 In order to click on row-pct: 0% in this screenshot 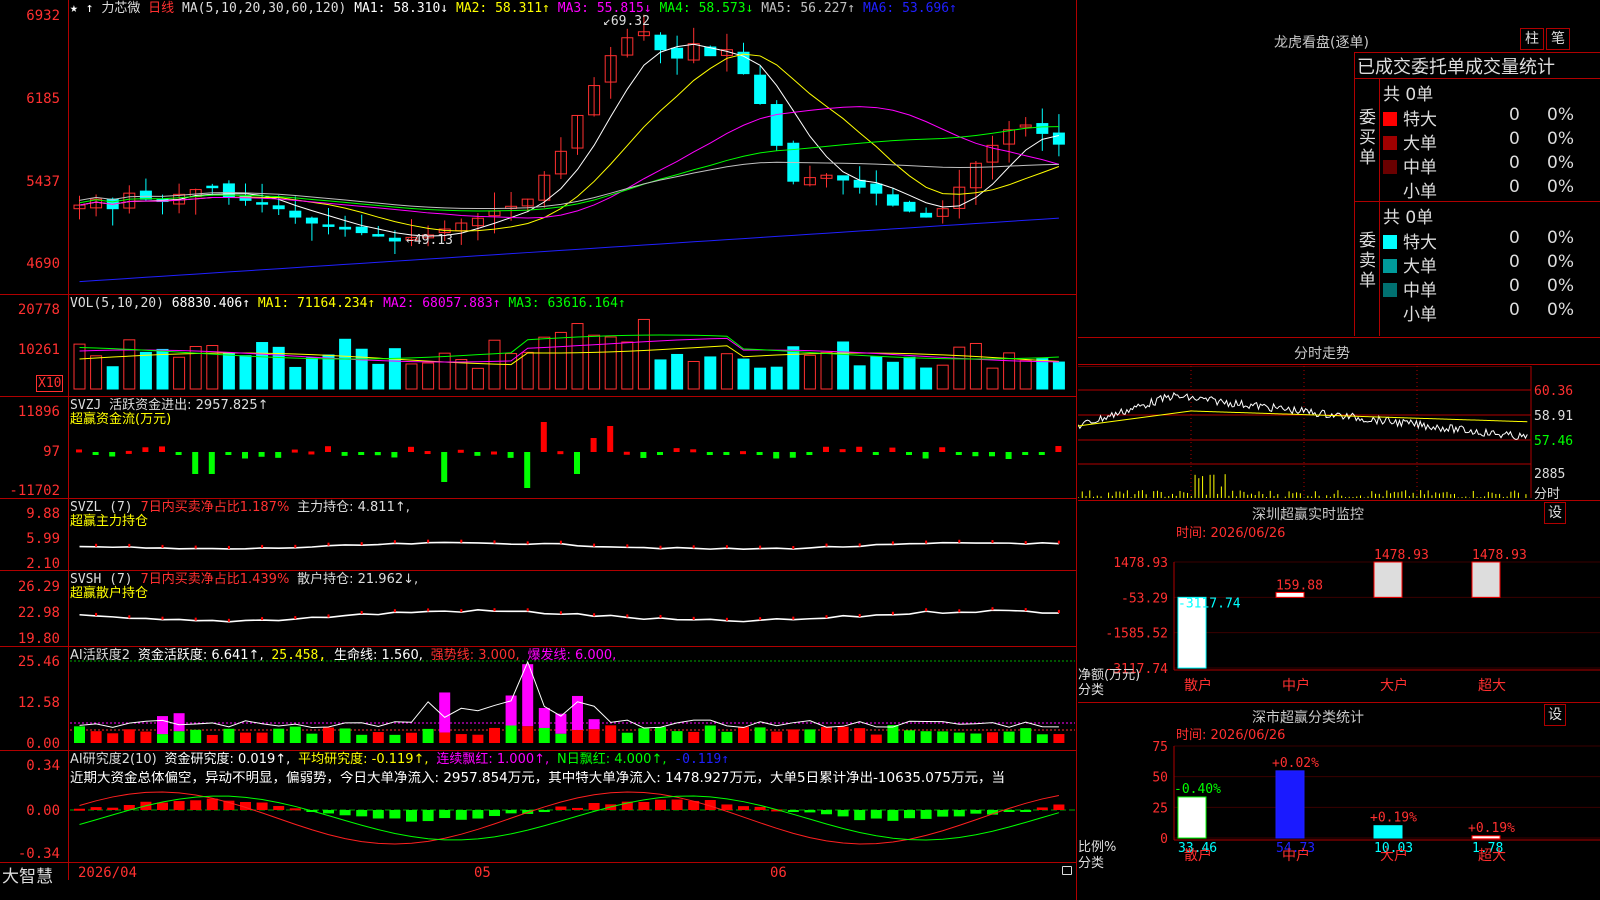, I will do `click(1560, 286)`.